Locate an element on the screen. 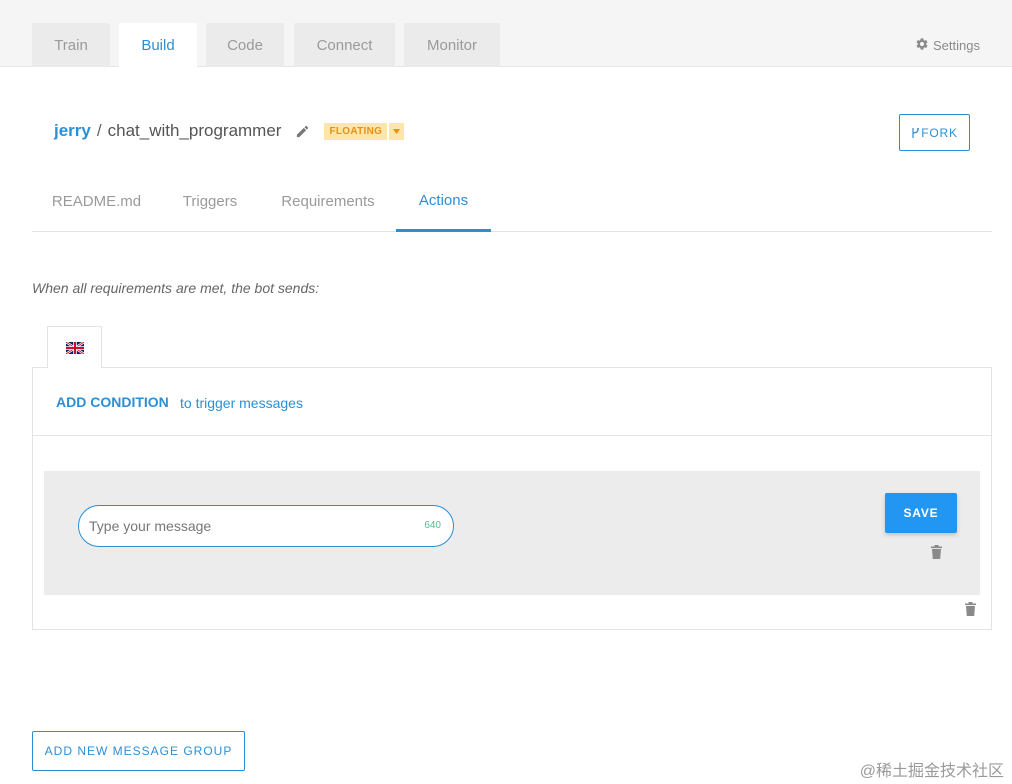 The width and height of the screenshot is (1012, 784). tab-readme: README.md is located at coordinates (96, 201).